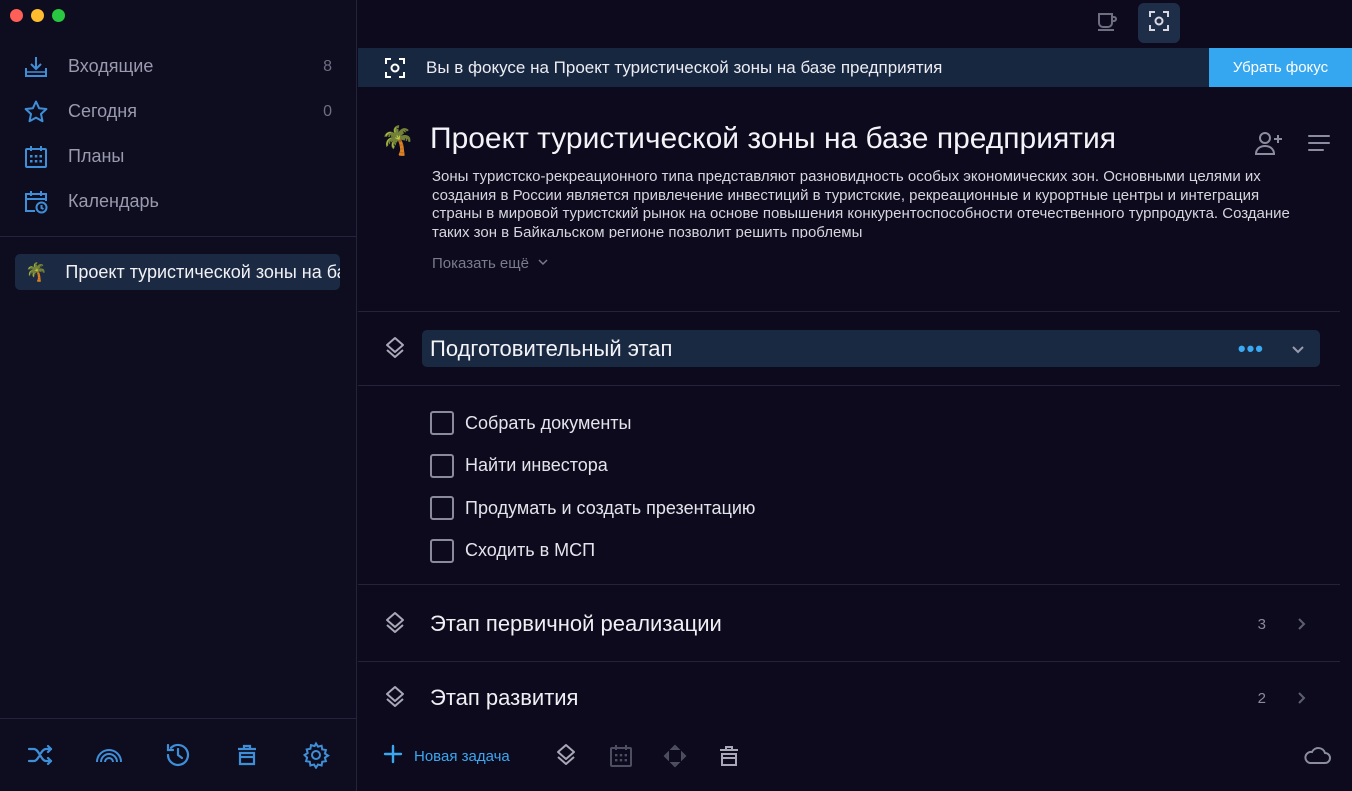 The image size is (1352, 791). Describe the element at coordinates (36, 67) in the screenshot. I see `inbox-icon` at that location.